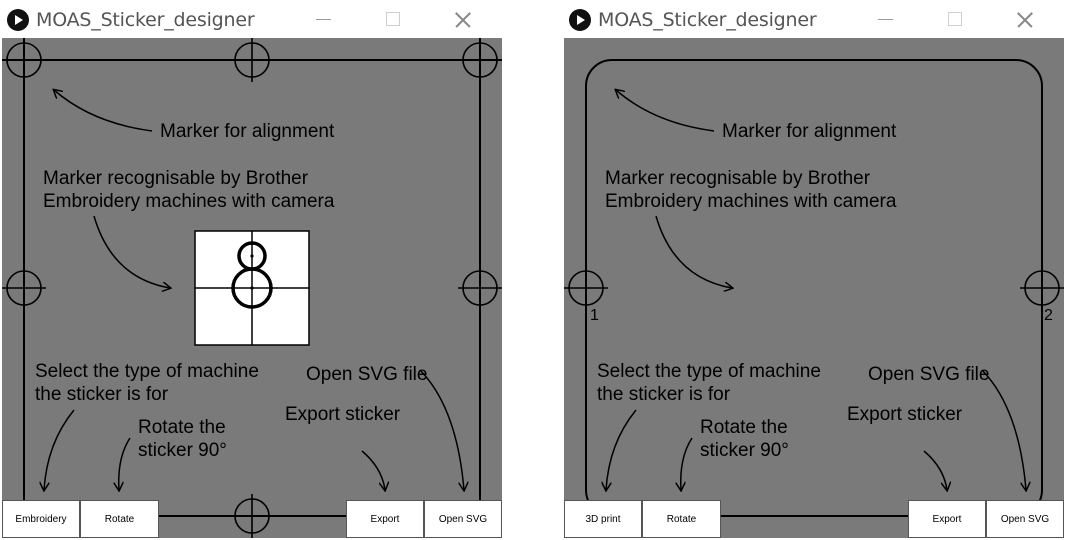 Image resolution: width=1066 pixels, height=540 pixels. I want to click on crosshair-marker-top-left-icon, so click(24, 60).